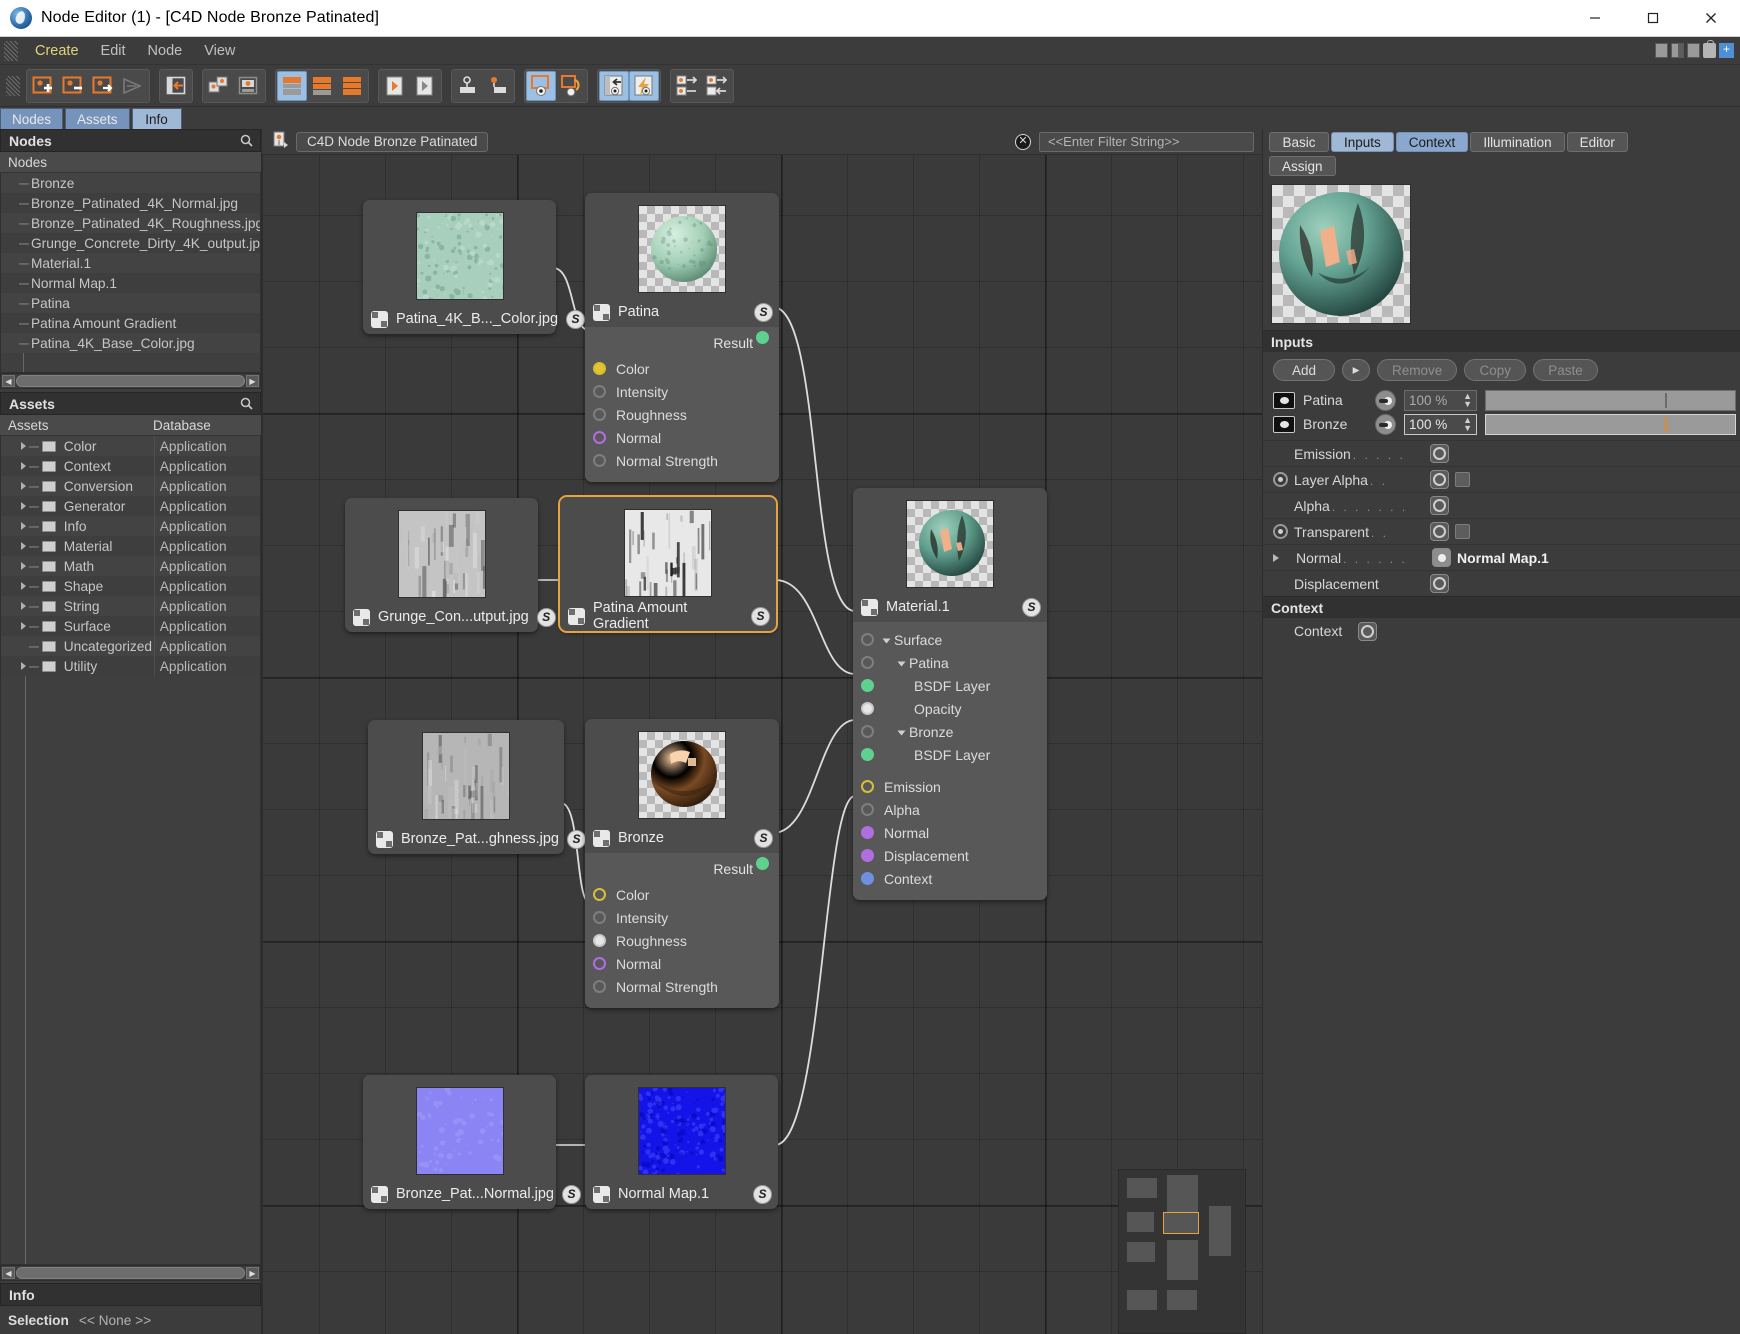 This screenshot has height=1334, width=1740. Describe the element at coordinates (246, 405) in the screenshot. I see `assets-search-icon` at that location.